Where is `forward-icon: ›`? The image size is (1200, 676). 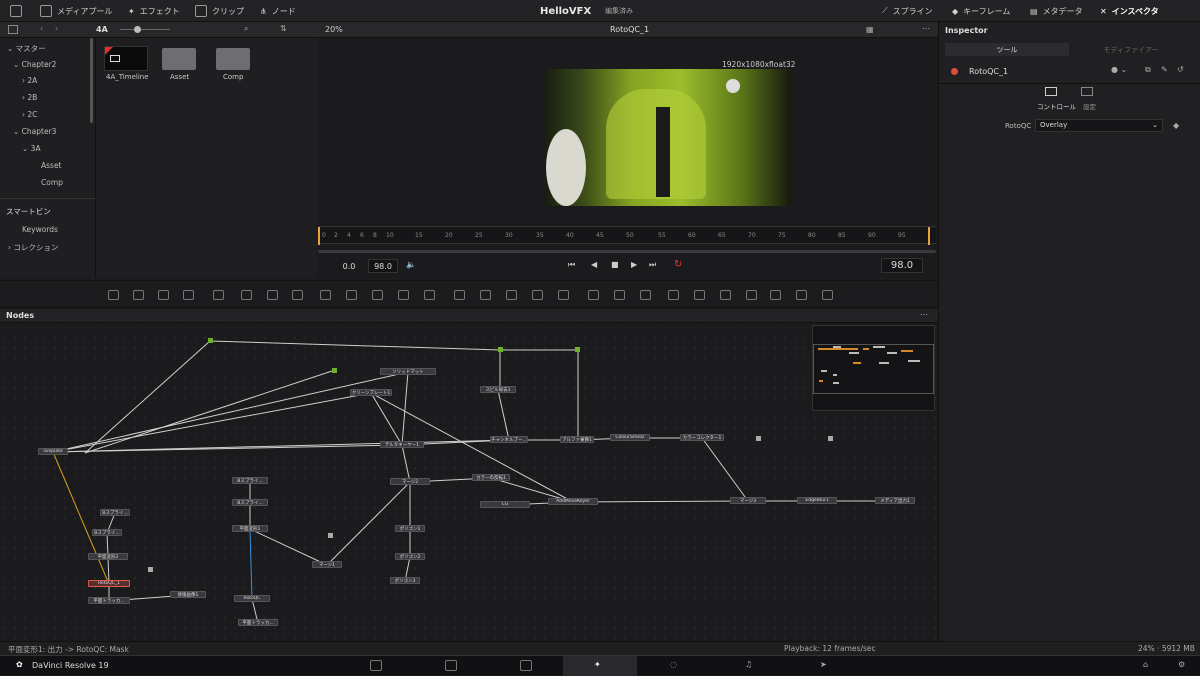
forward-icon: › is located at coordinates (56, 28).